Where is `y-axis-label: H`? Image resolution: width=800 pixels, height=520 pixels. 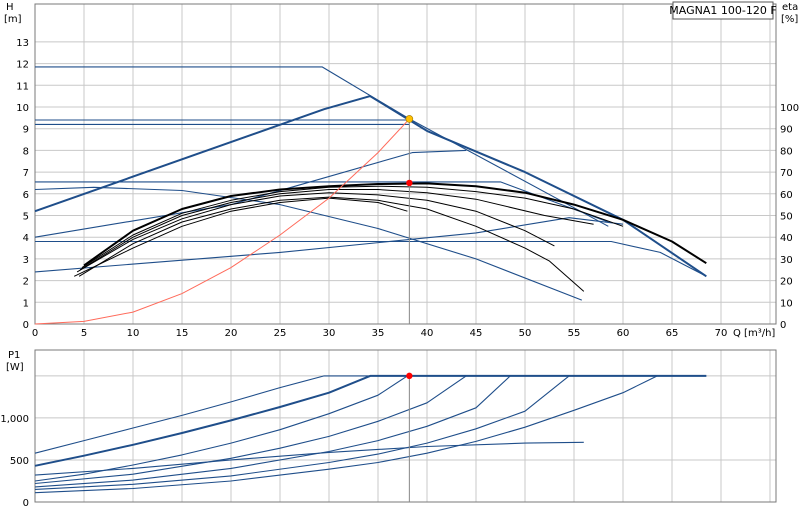 y-axis-label: H is located at coordinates (10, 7).